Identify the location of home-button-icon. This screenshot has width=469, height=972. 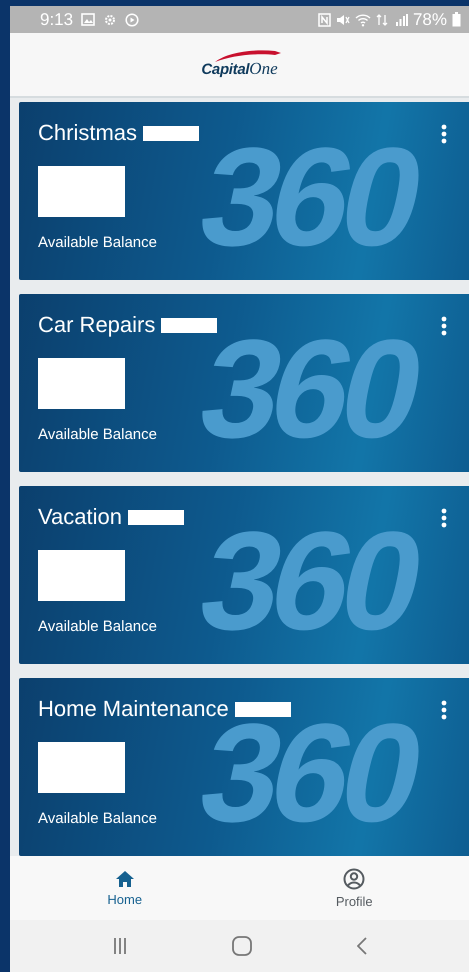
(242, 946).